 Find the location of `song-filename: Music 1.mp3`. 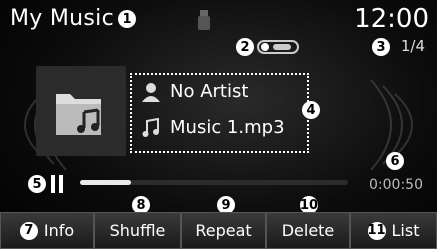

song-filename: Music 1.mp3 is located at coordinates (227, 127).